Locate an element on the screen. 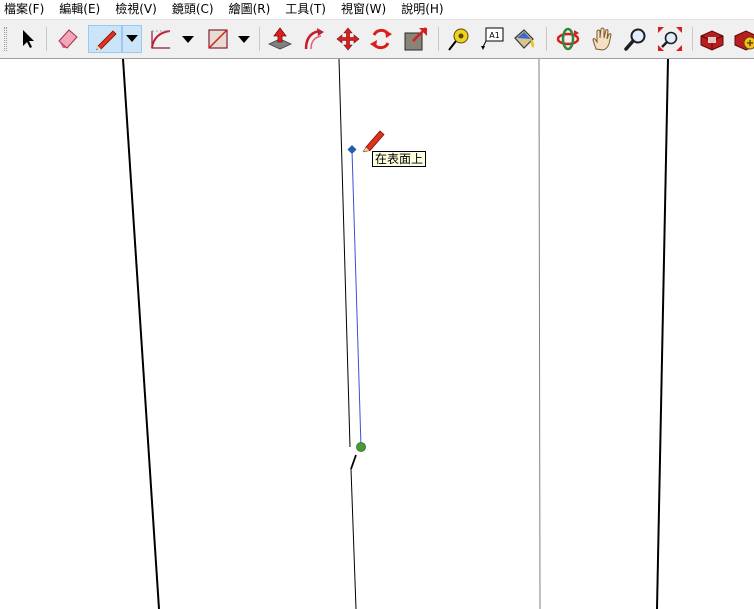 The height and width of the screenshot is (609, 754). text-label-icon: A1 is located at coordinates (492, 38).